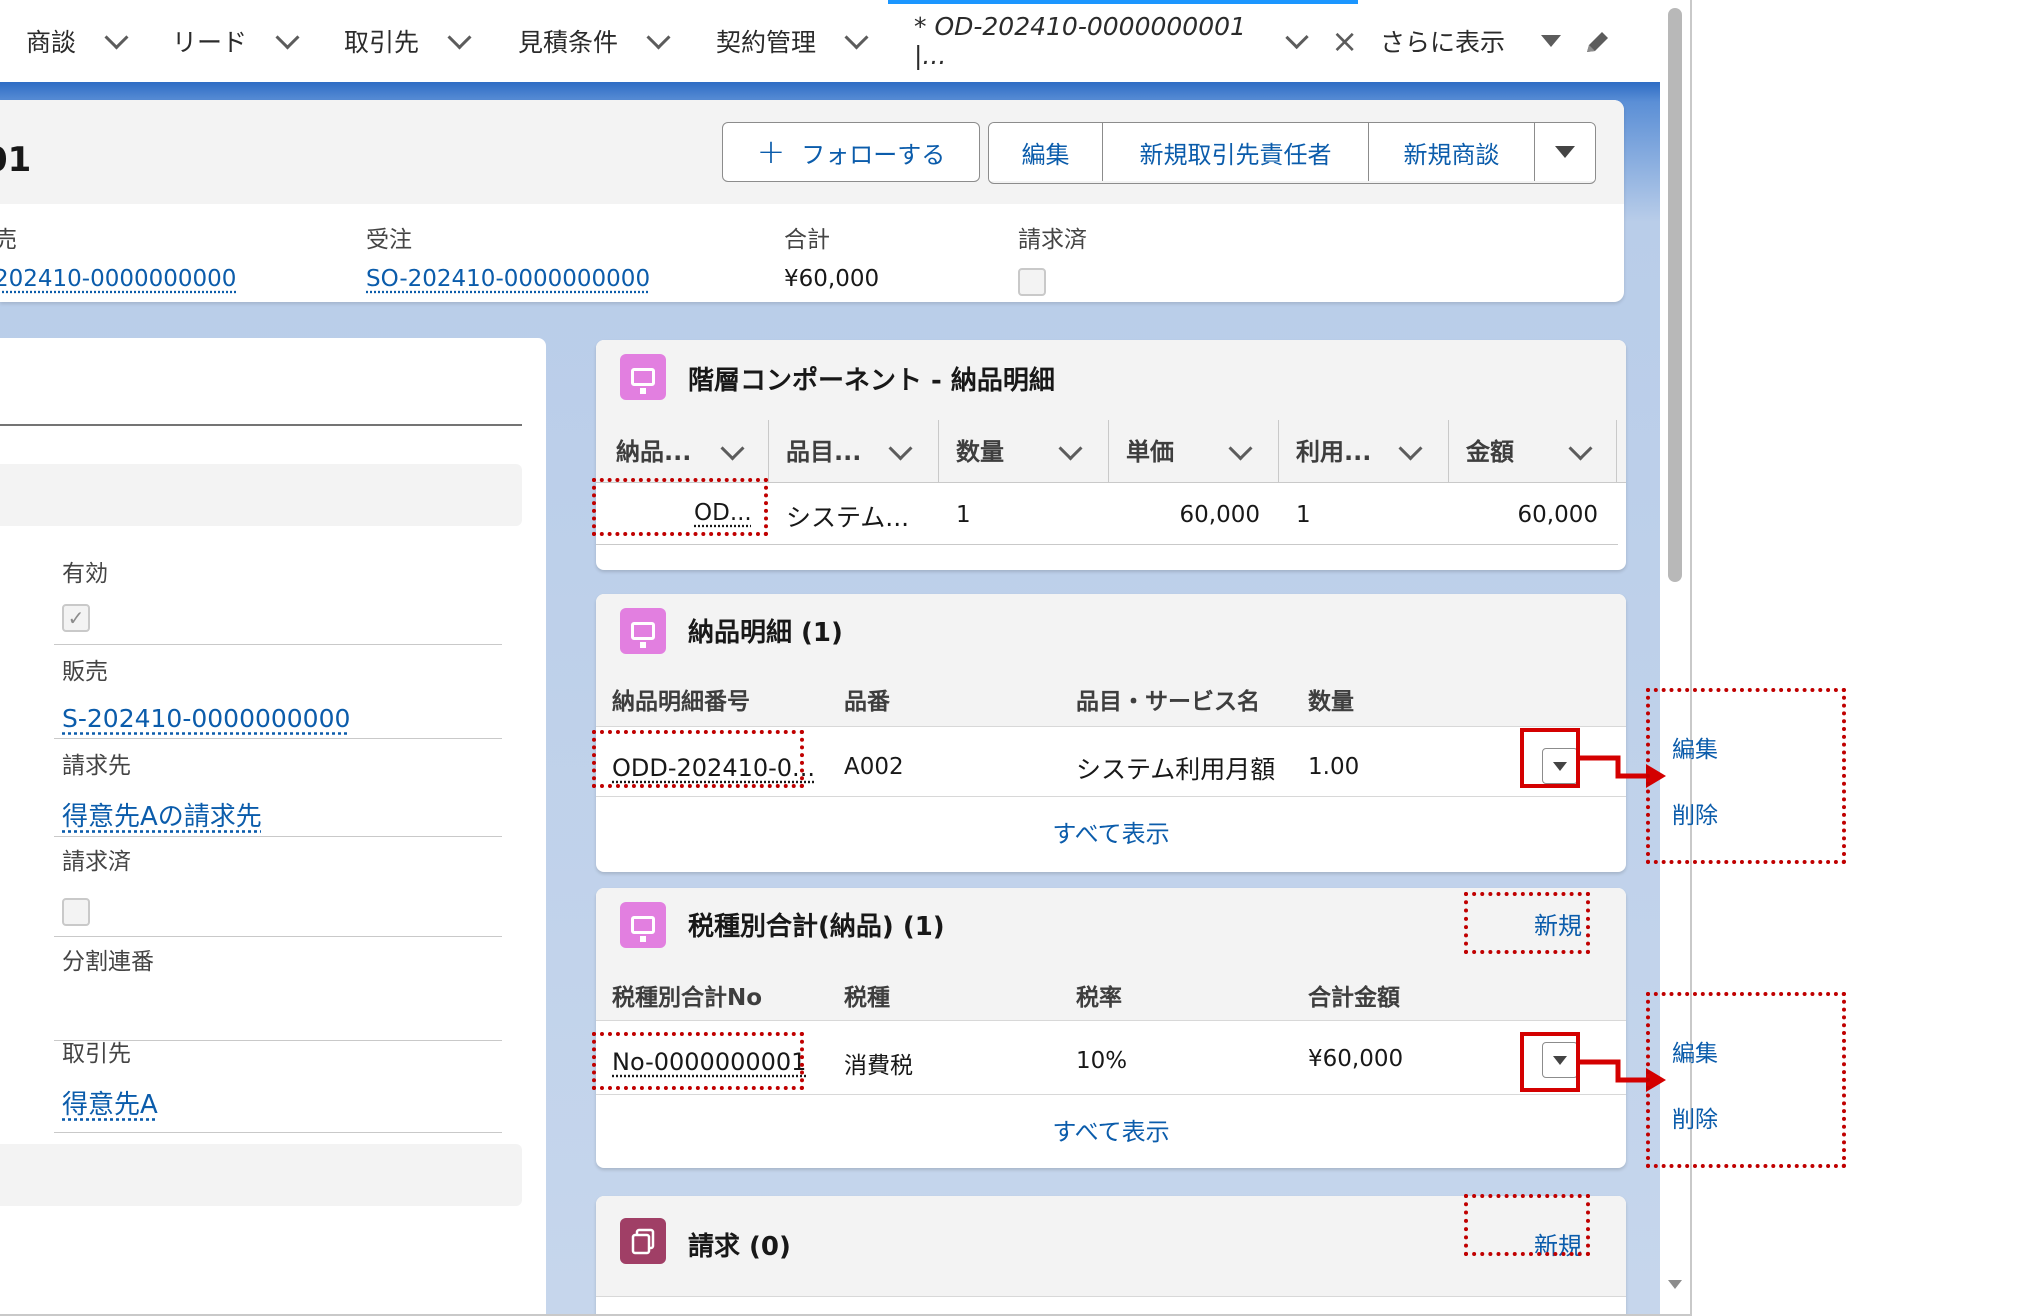 The width and height of the screenshot is (2027, 1316). What do you see at coordinates (278, 599) in the screenshot?
I see `field-active: 有効 ✓` at bounding box center [278, 599].